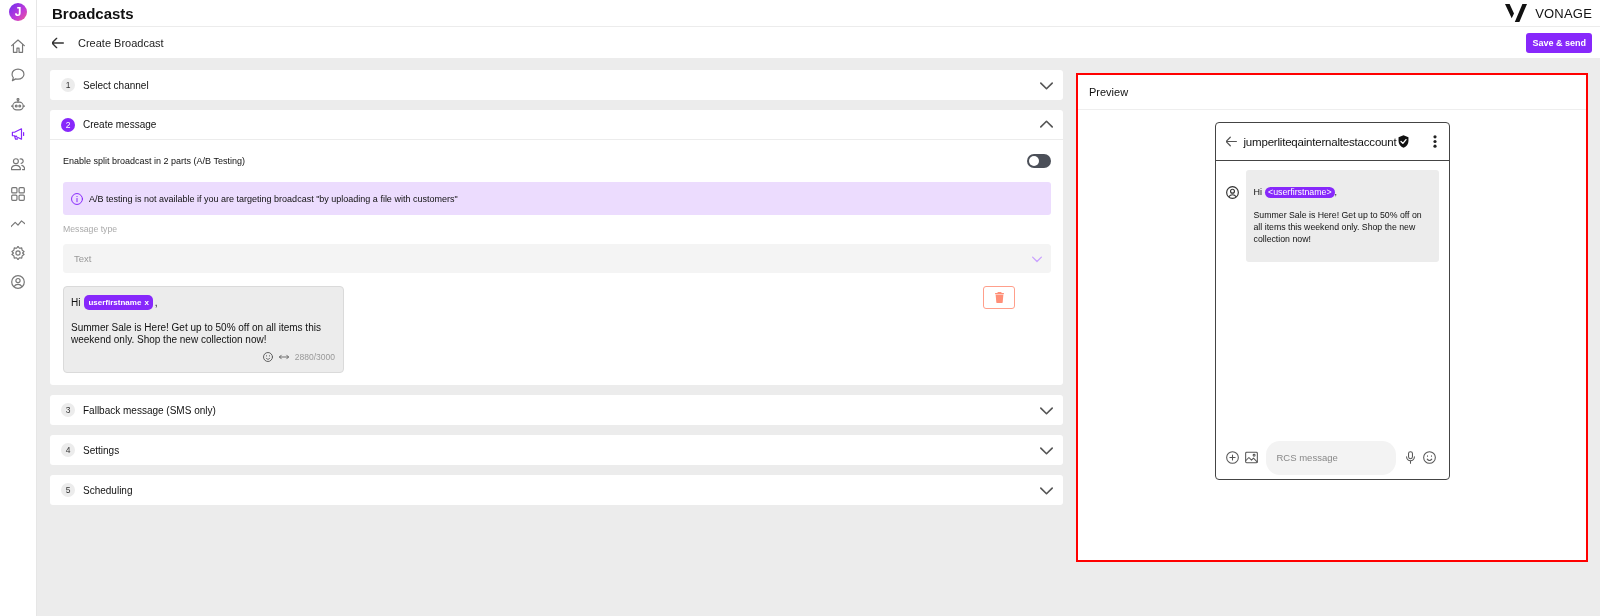 Image resolution: width=1600 pixels, height=616 pixels. Describe the element at coordinates (273, 198) in the screenshot. I see `info-text: A/B testing is not available if you are targeting broadcast "by uploading a file with customers"` at that location.